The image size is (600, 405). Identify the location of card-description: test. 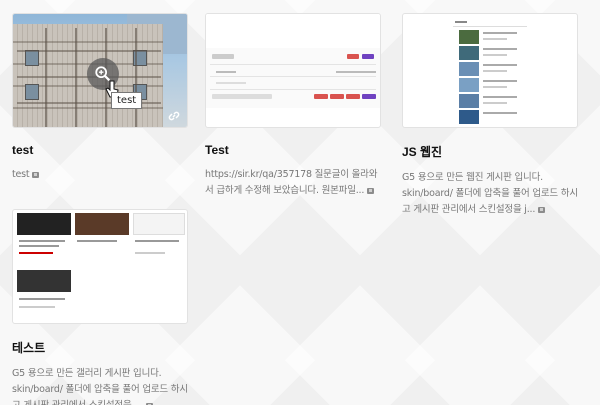
(21, 174).